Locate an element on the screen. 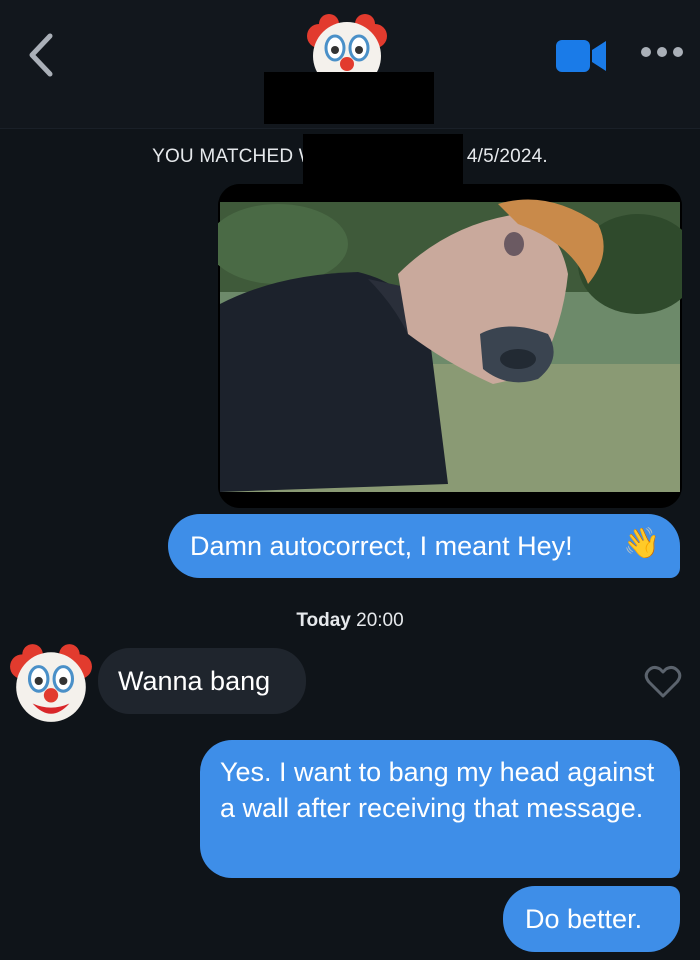 This screenshot has height=960, width=700. chevron-left-icon is located at coordinates (41, 55).